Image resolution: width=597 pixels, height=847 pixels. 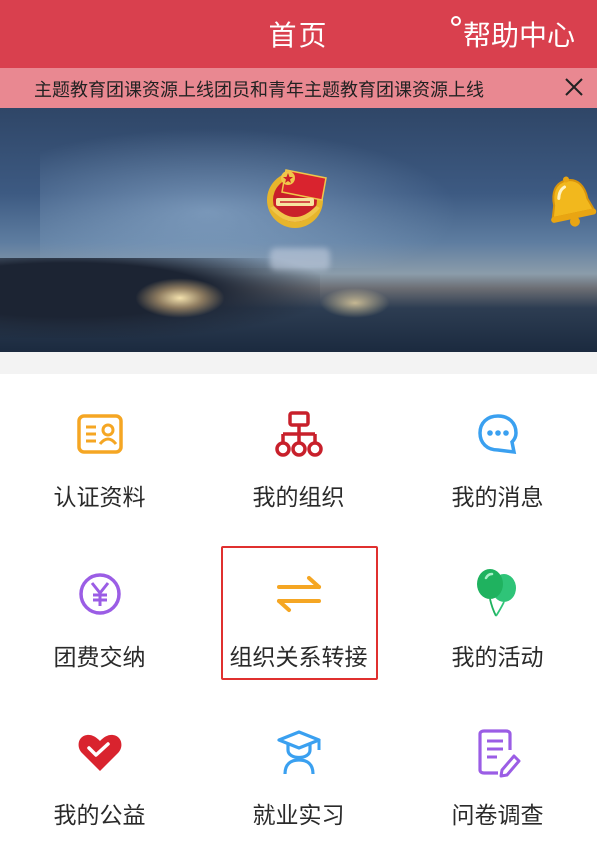 I want to click on menu-item-label: 我的活动, so click(x=497, y=658).